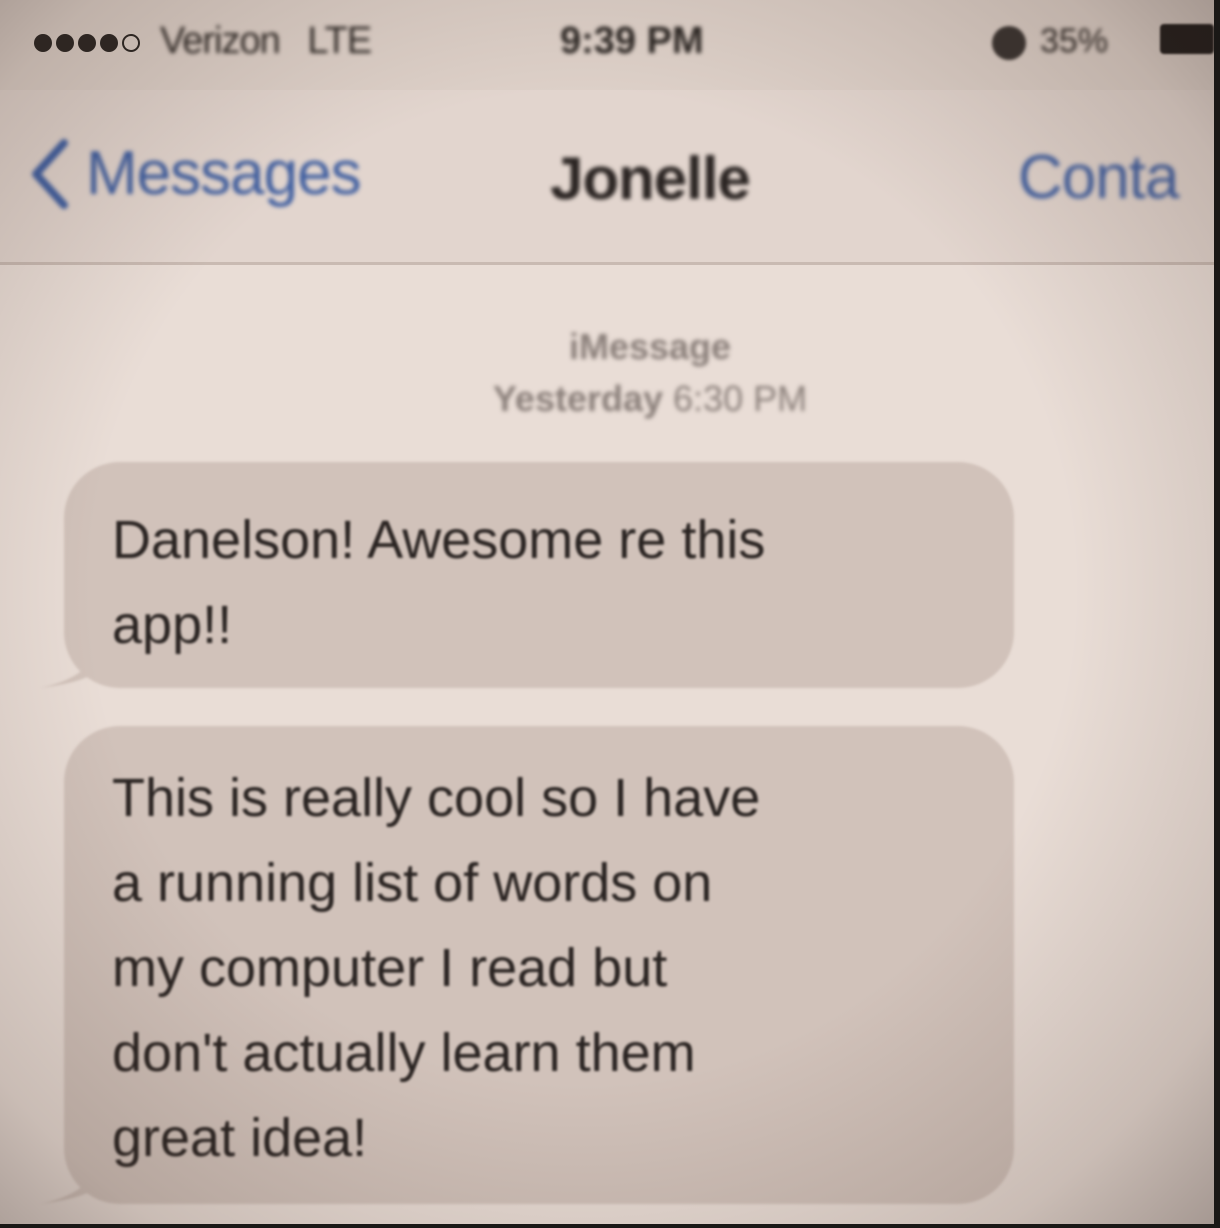 This screenshot has width=1220, height=1228. Describe the element at coordinates (404, 1053) in the screenshot. I see `message-line: don't actually learn them` at that location.